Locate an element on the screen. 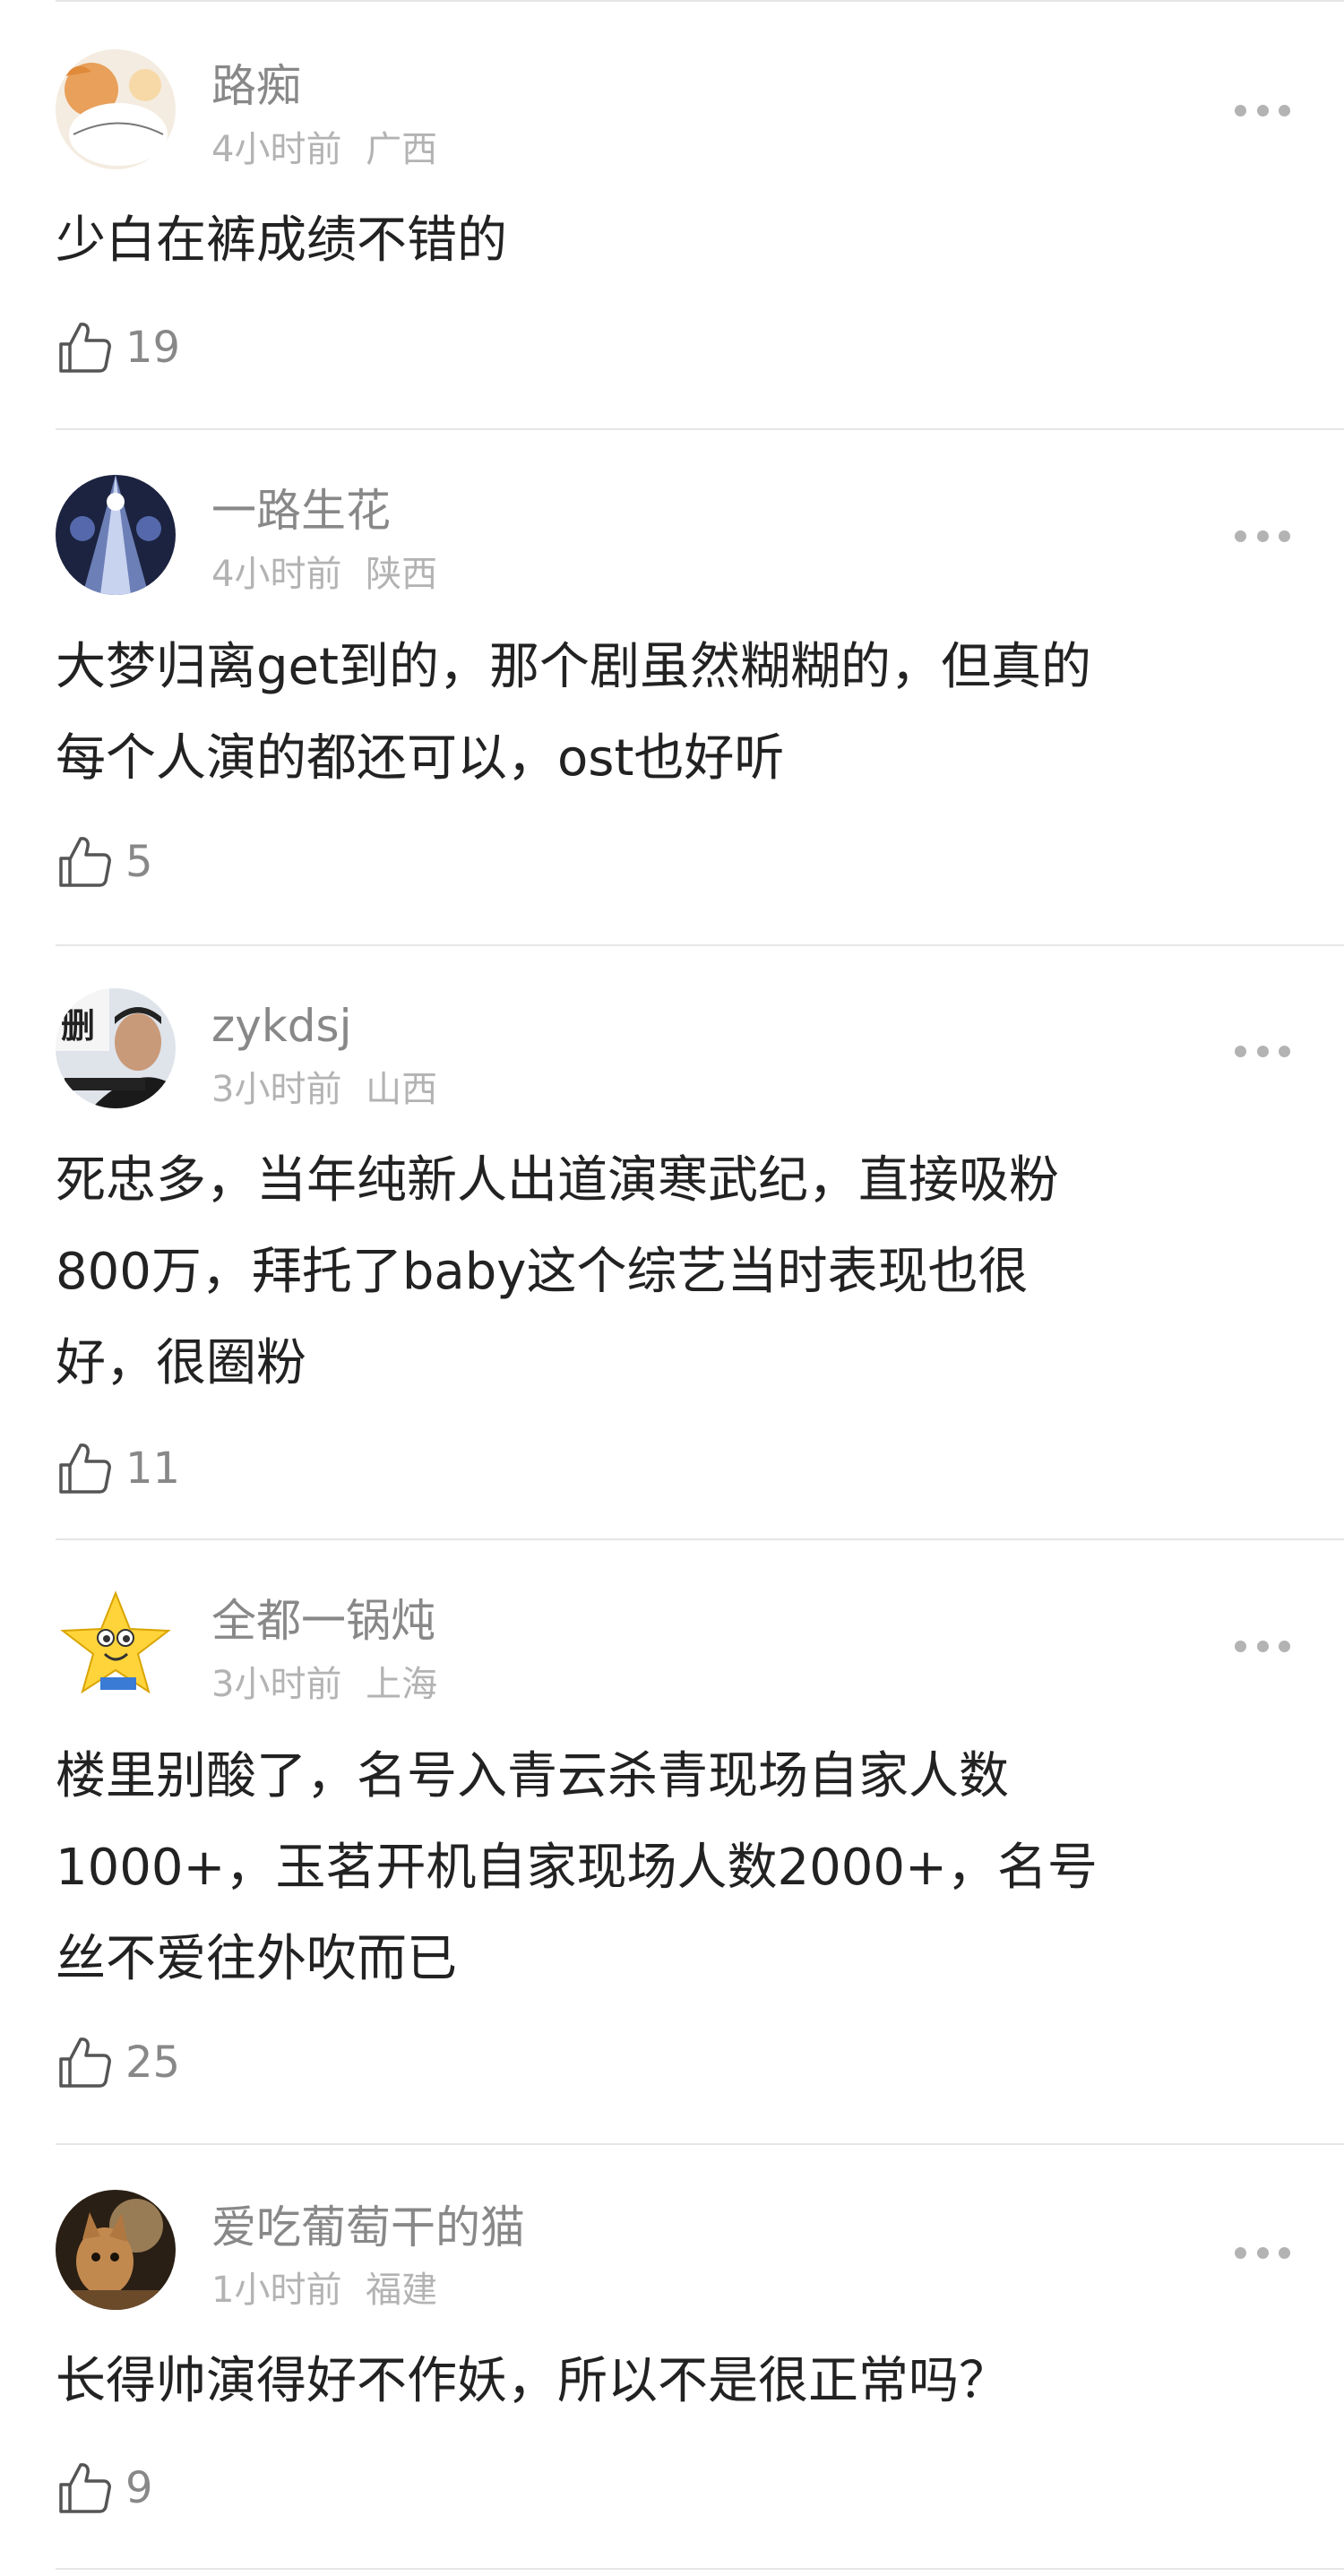 Image resolution: width=1344 pixels, height=2576 pixels. svg-text: 删 is located at coordinates (78, 1026).